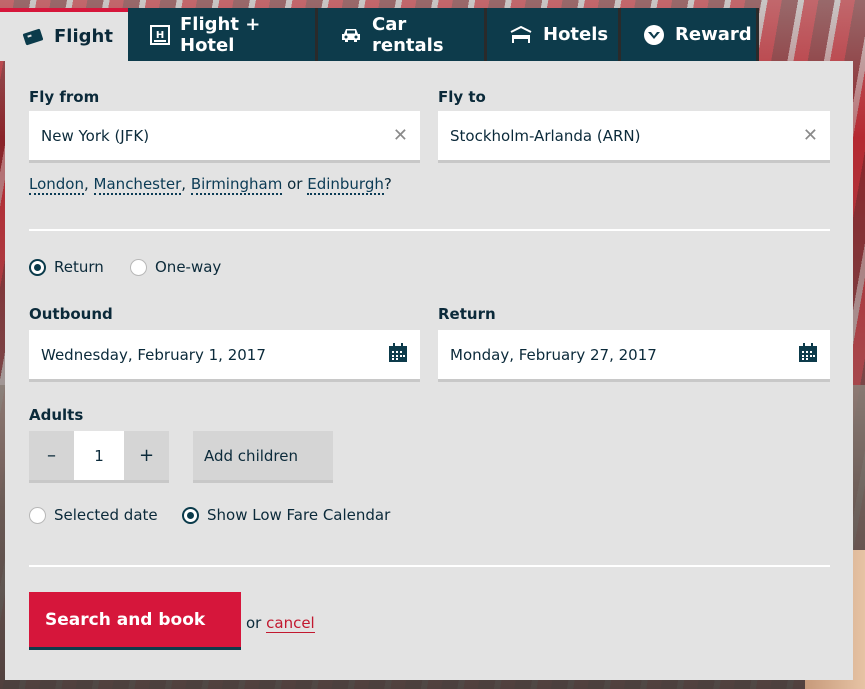 The width and height of the screenshot is (865, 689). I want to click on radio-return: Return, so click(66, 267).